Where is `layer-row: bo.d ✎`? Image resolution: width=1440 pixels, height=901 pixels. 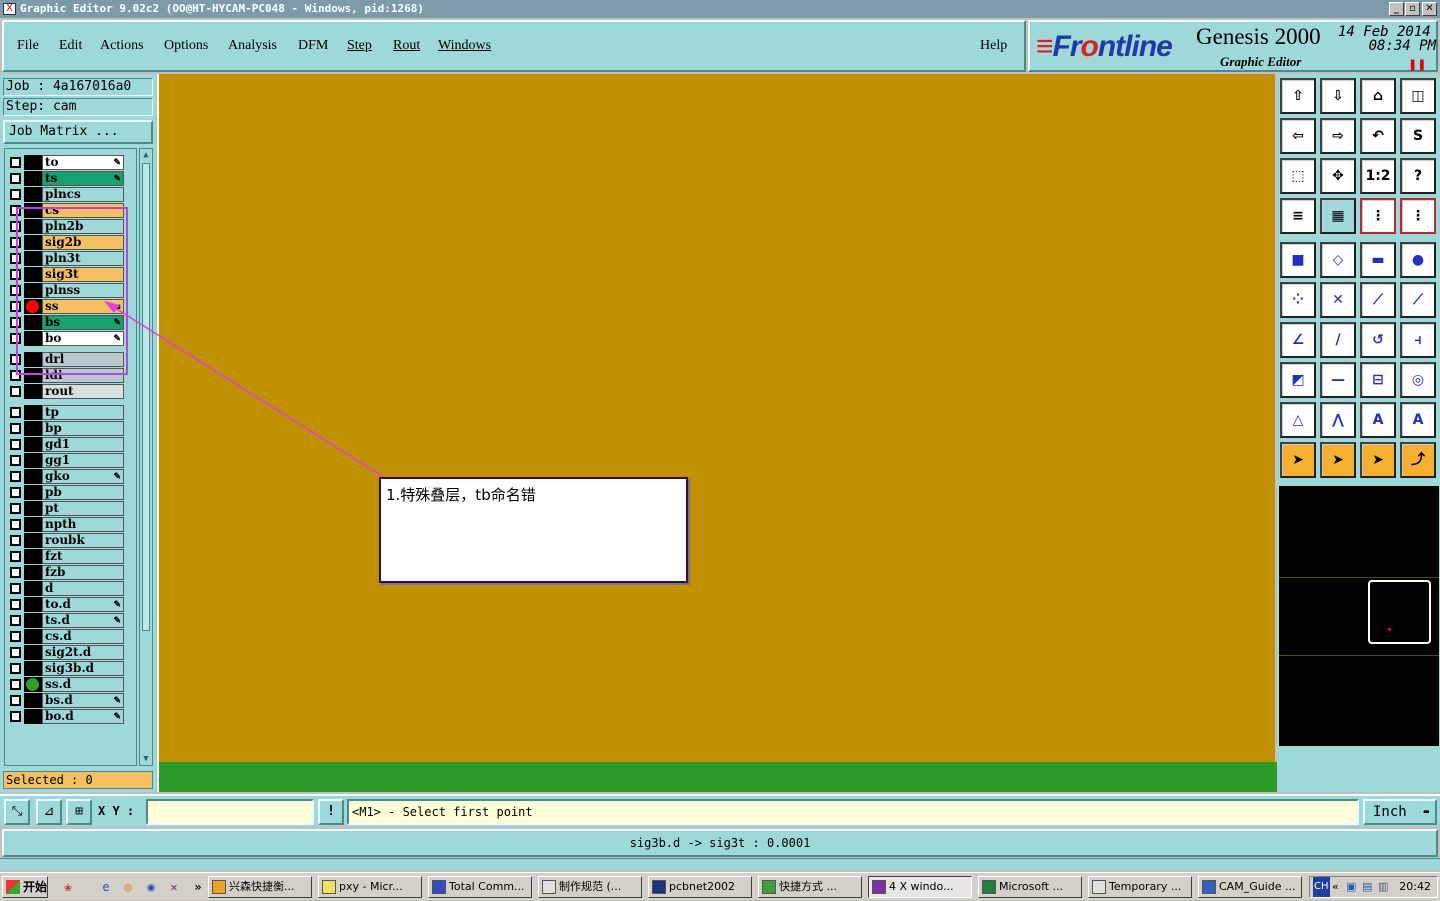 layer-row: bo.d ✎ is located at coordinates (71, 716).